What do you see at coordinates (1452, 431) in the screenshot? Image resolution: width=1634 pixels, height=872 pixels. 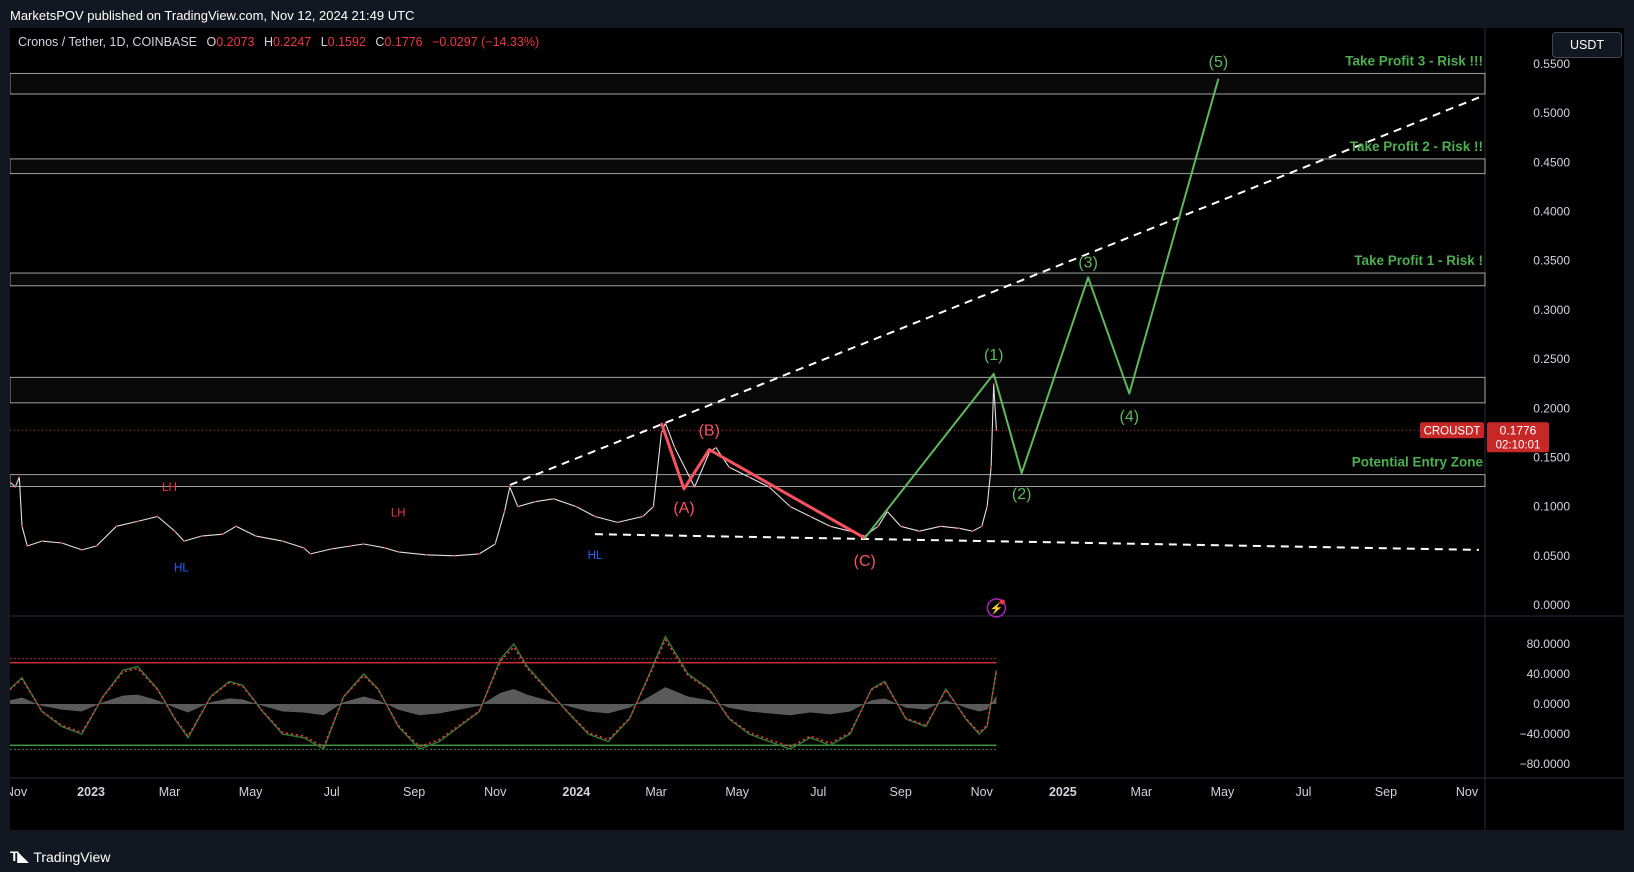 I see `symbol-tag-label: CROUSDT` at bounding box center [1452, 431].